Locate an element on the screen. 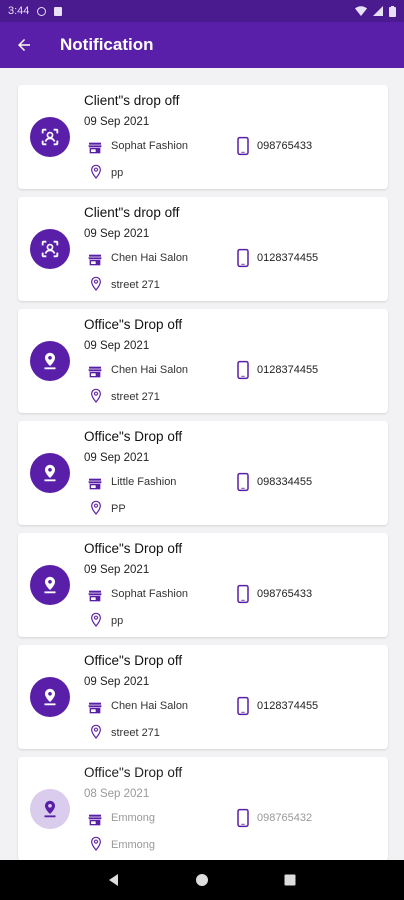 The width and height of the screenshot is (404, 900). phone-number: 098334455 is located at coordinates (285, 482).